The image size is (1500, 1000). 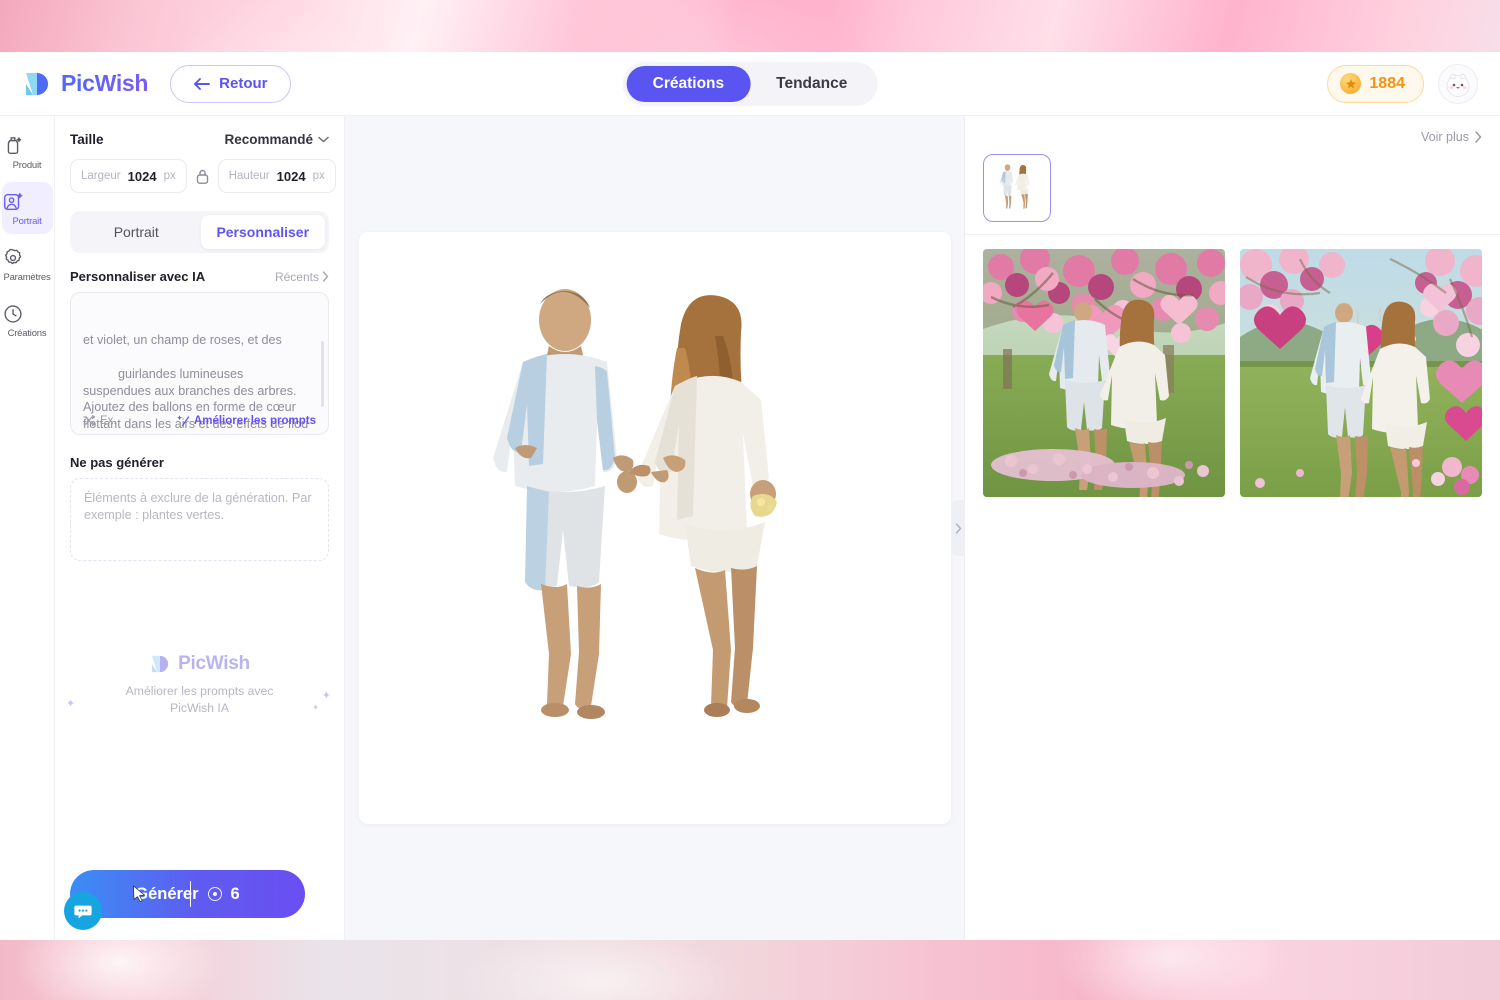 What do you see at coordinates (750, 969) in the screenshot?
I see `decorative-pink-balloon-backdrop-bottom` at bounding box center [750, 969].